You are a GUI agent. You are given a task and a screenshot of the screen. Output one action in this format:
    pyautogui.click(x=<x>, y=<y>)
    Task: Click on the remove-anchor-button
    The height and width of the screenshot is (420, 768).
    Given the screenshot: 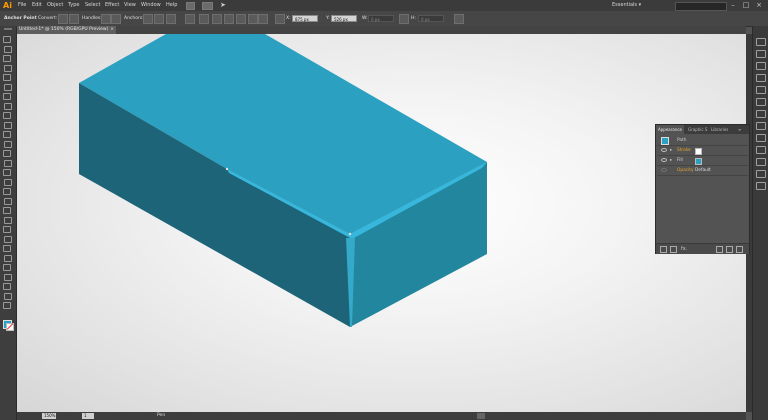 What is the action you would take?
    pyautogui.click(x=148, y=19)
    